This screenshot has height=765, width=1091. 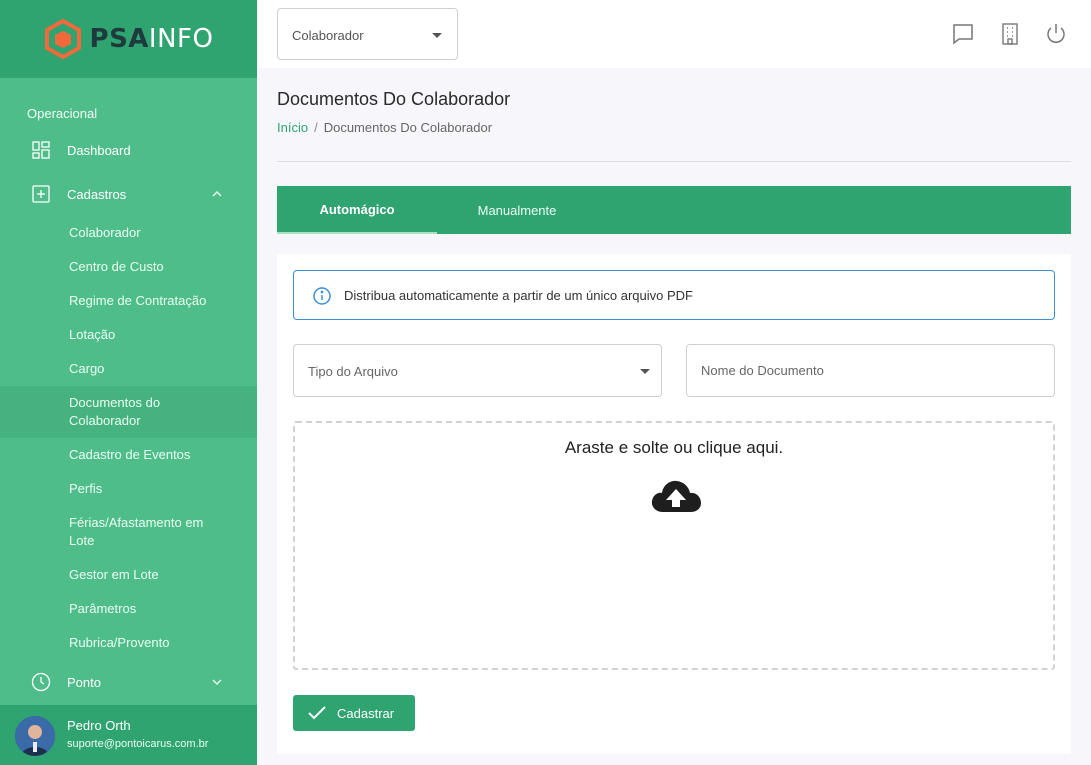 I want to click on document-name-input, so click(x=870, y=370).